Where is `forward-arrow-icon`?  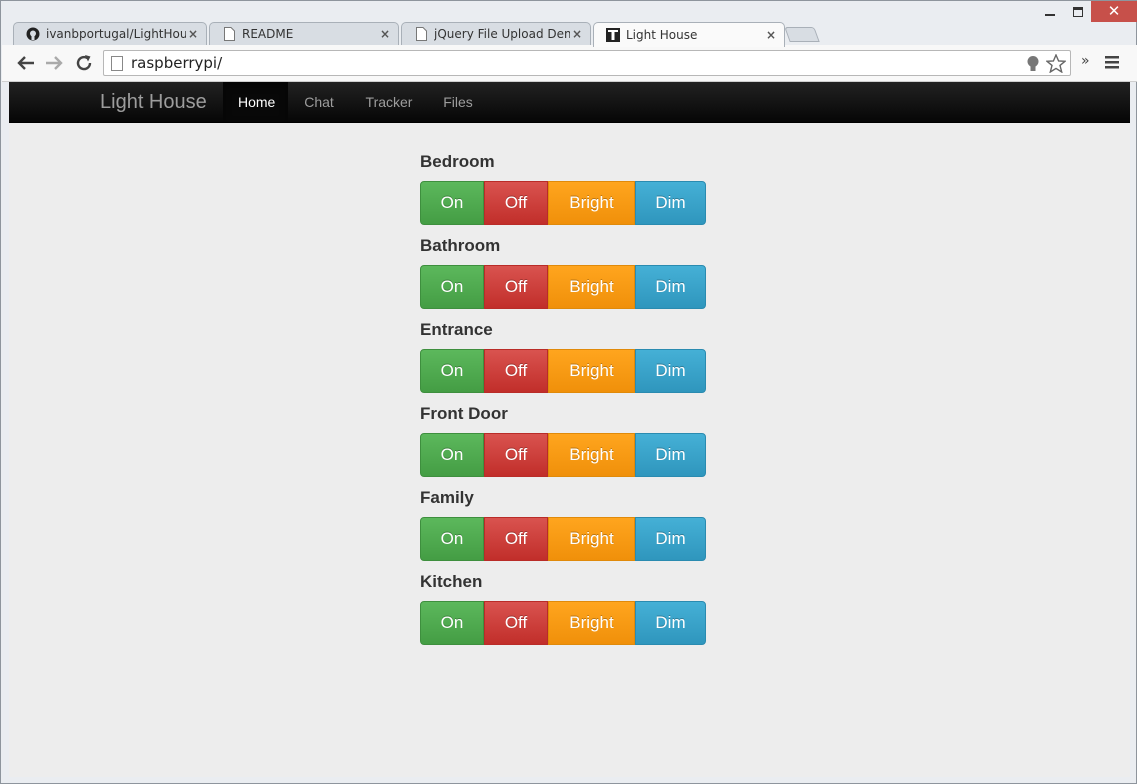
forward-arrow-icon is located at coordinates (54, 63).